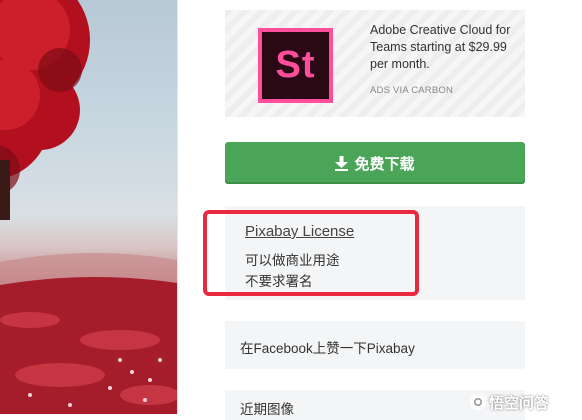 The image size is (582, 420). I want to click on ad-via-carbon: ADS VIA CARBON, so click(411, 90).